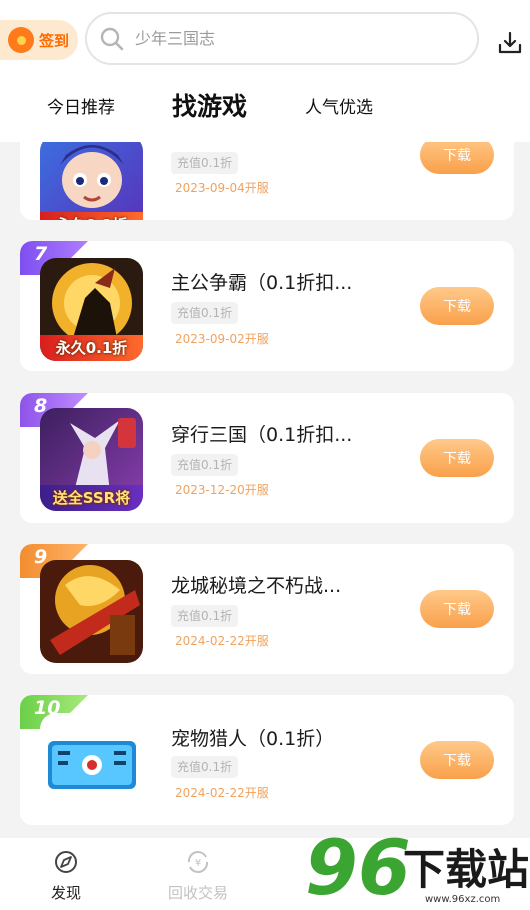 This screenshot has height=910, width=530. Describe the element at coordinates (21, 40) in the screenshot. I see `coin-icon` at that location.